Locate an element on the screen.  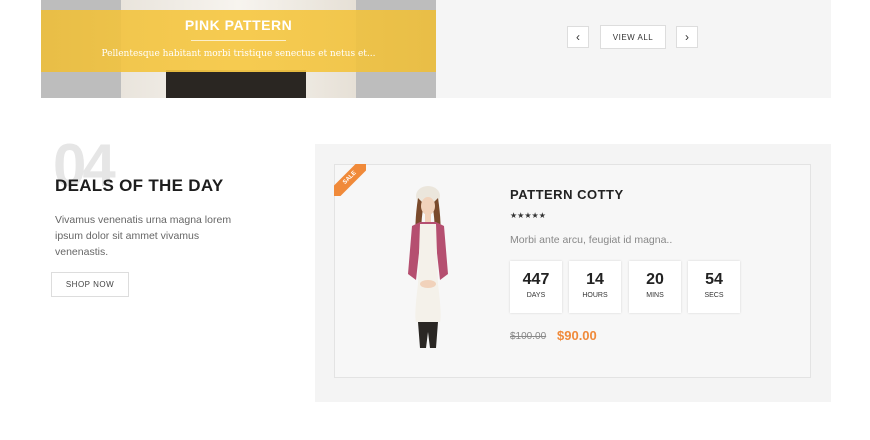
countdown-days: 447 DAYS is located at coordinates (536, 287).